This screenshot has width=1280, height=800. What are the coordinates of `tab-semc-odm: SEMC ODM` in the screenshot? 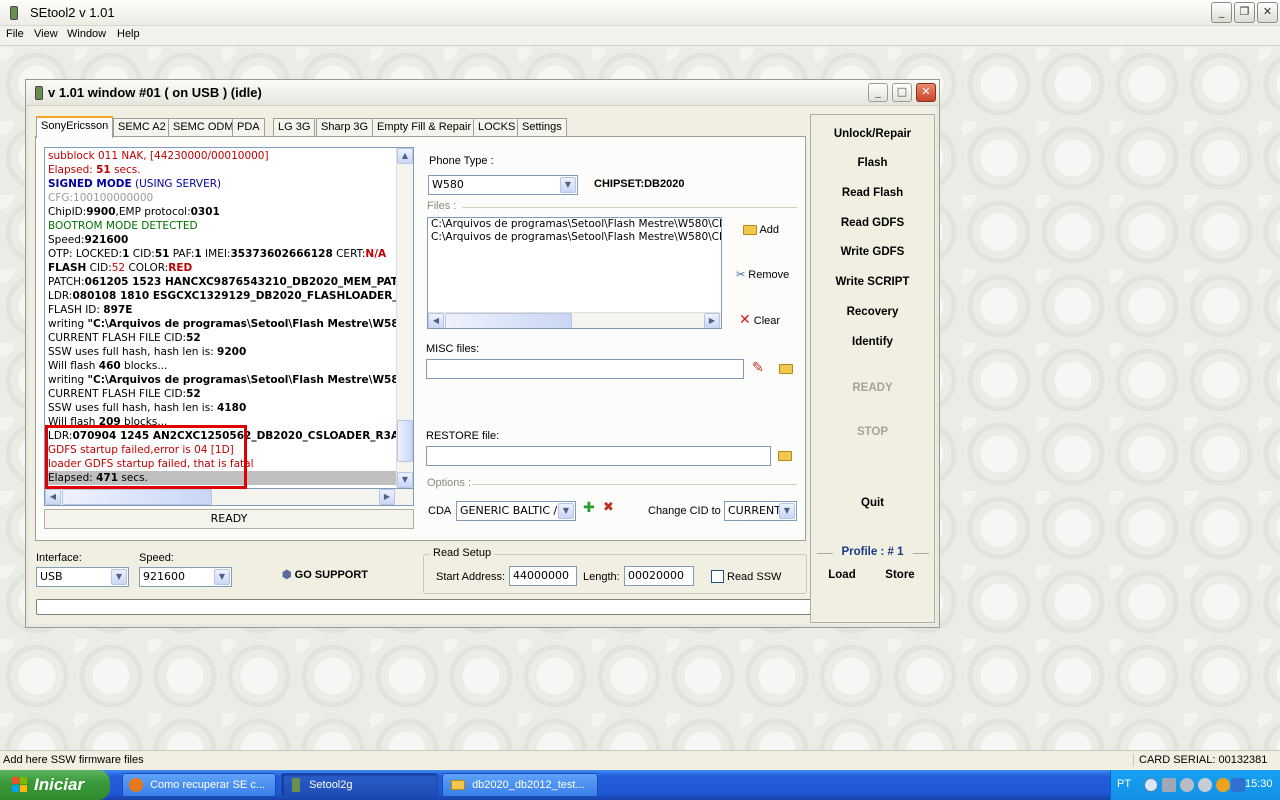 It's located at (203, 127).